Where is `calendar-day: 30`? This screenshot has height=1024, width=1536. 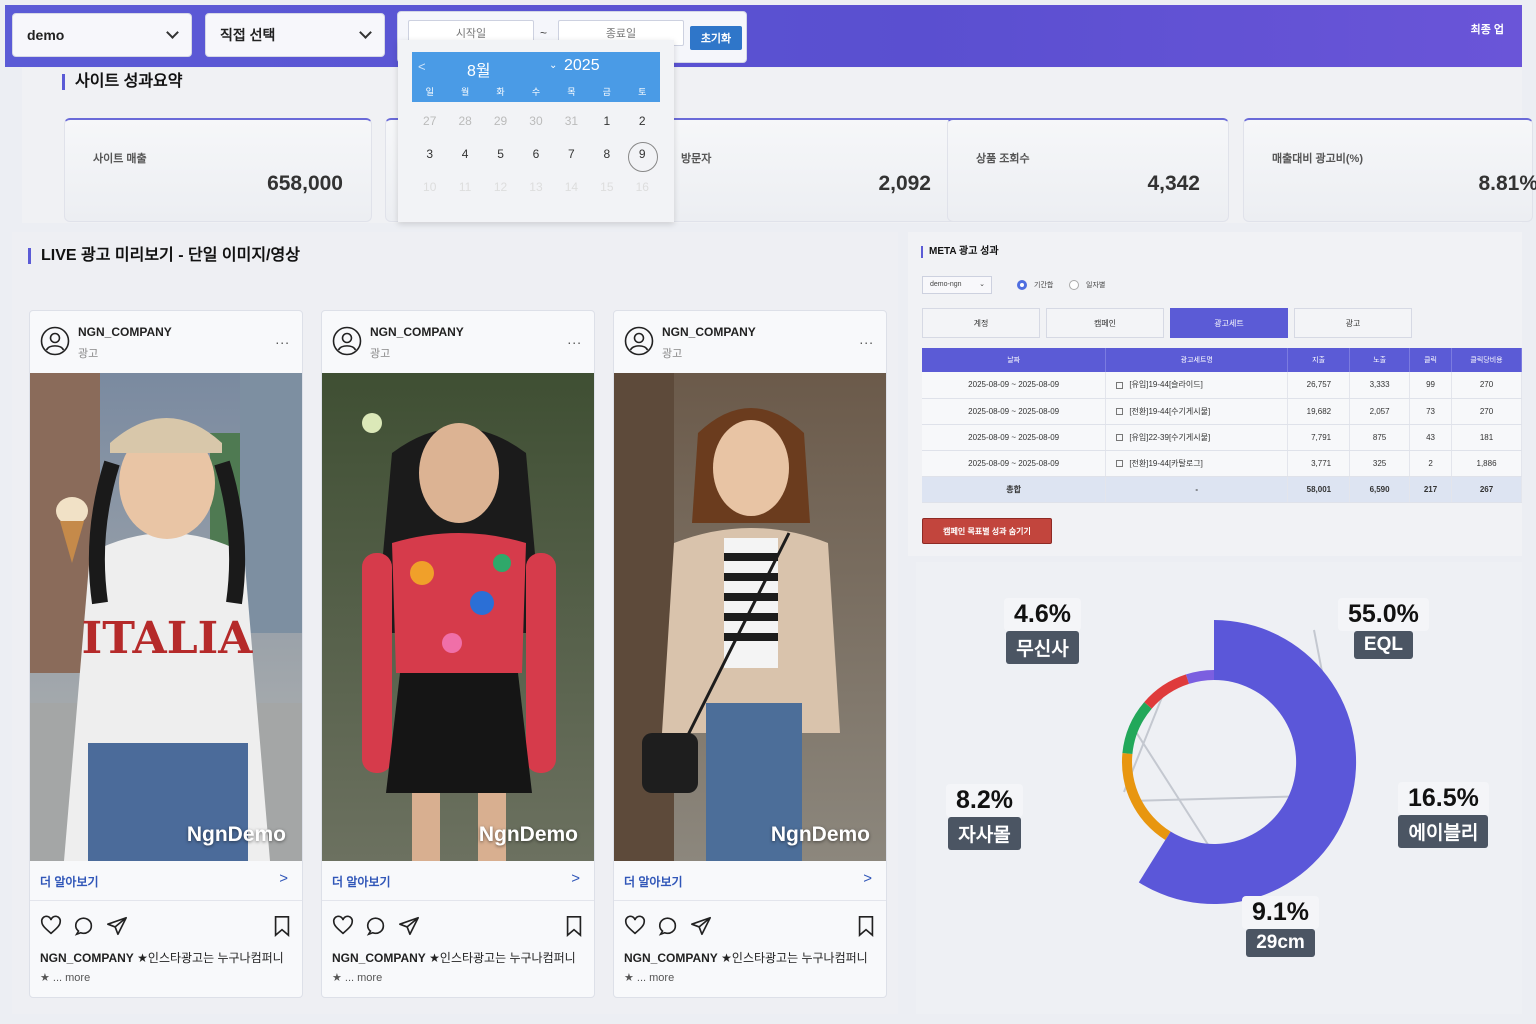
calendar-day: 30 is located at coordinates (535, 122).